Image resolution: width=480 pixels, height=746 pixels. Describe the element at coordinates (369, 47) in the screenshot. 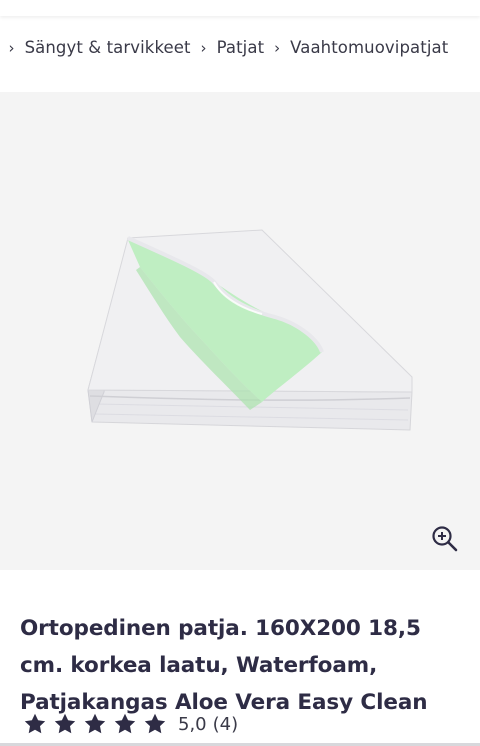

I see `breadcrumb-item-foam-mattresses: Vaahtomuovipatjat` at that location.